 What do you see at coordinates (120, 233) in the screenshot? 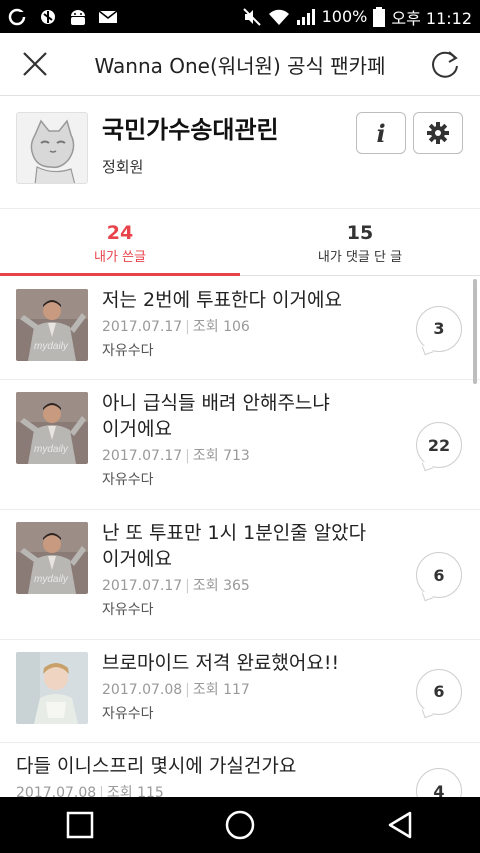
I see `tab-count: 24` at bounding box center [120, 233].